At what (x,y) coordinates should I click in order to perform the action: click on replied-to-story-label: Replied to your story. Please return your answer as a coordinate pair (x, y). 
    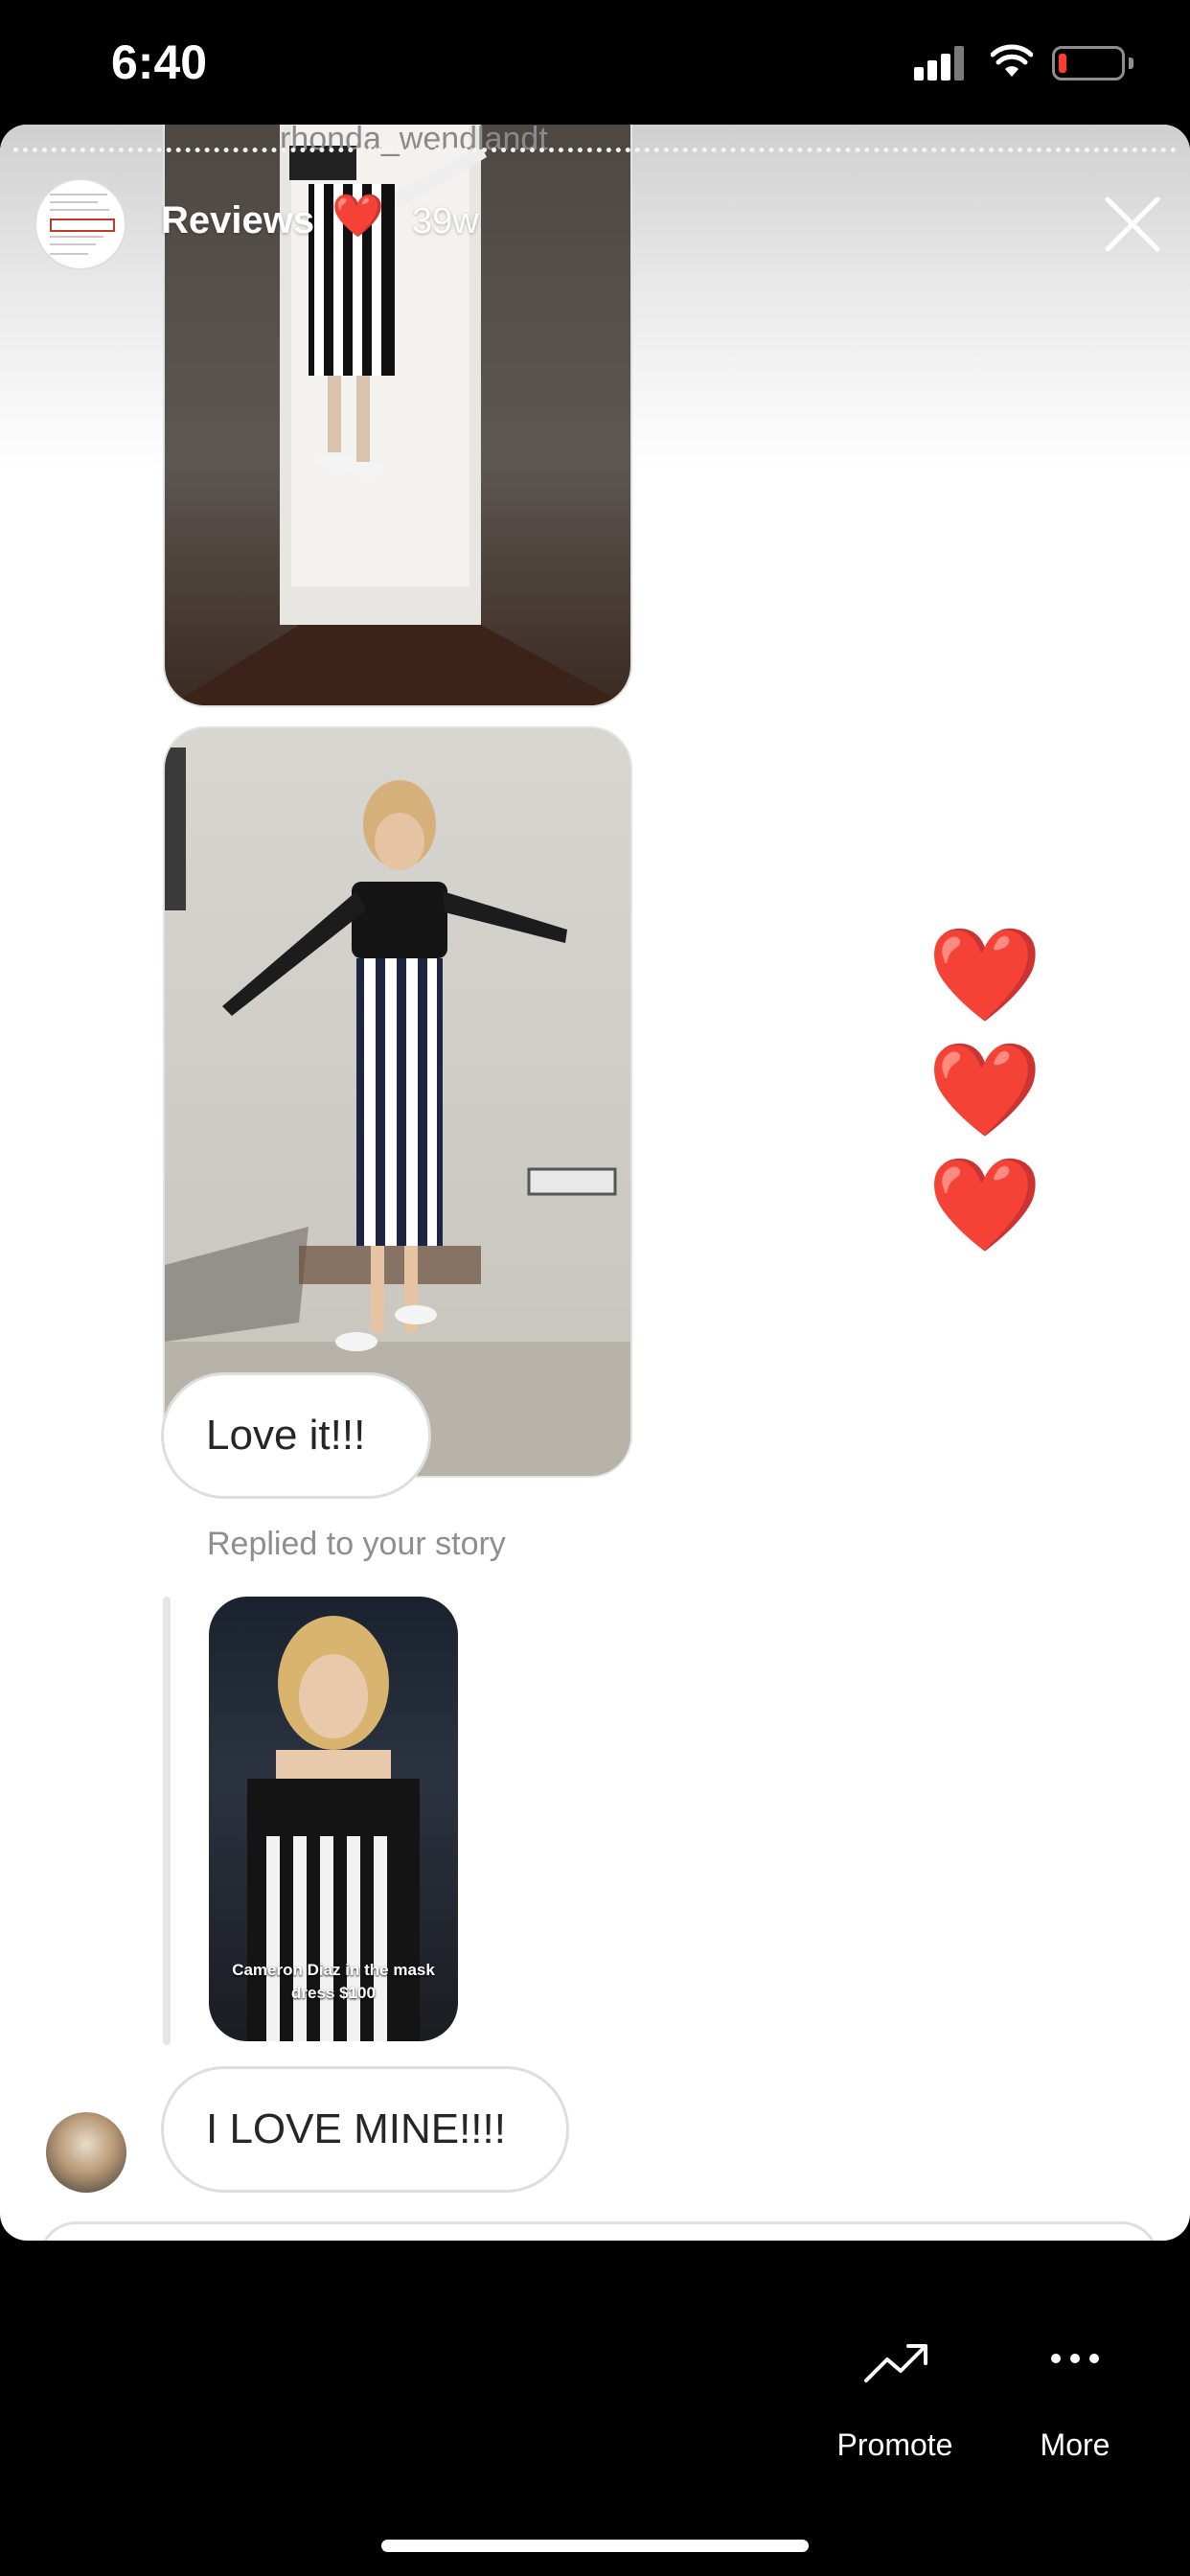
    Looking at the image, I should click on (357, 1544).